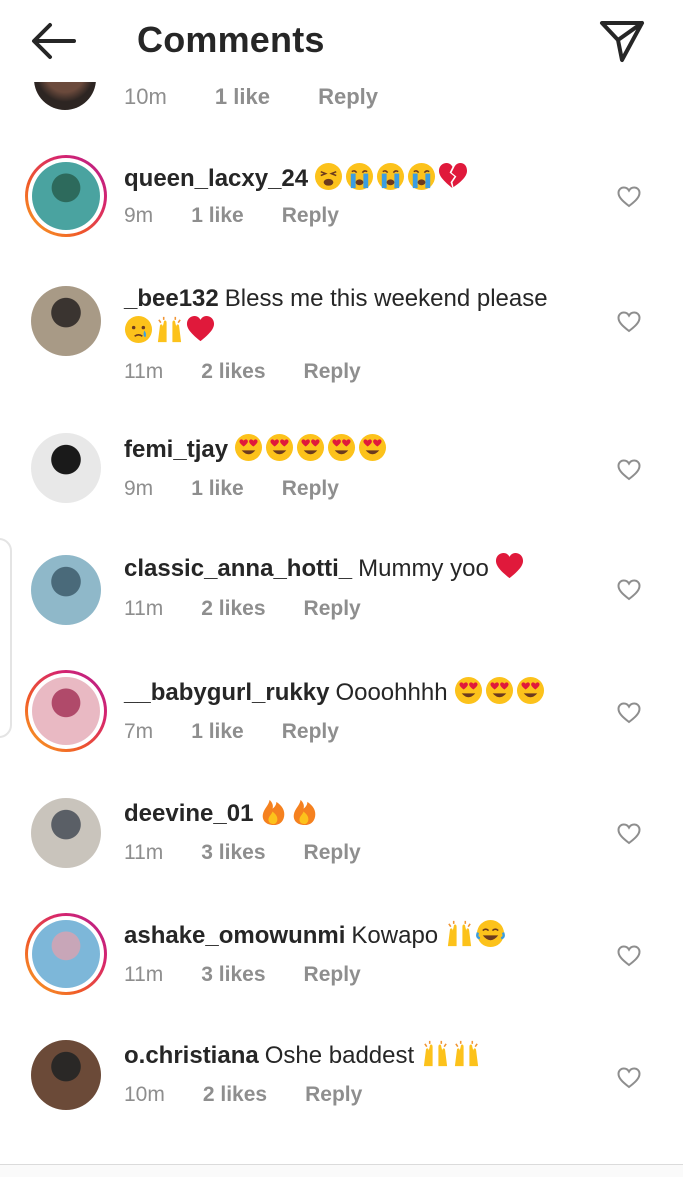  What do you see at coordinates (234, 935) in the screenshot?
I see `username-link: ashake_omowunmi` at bounding box center [234, 935].